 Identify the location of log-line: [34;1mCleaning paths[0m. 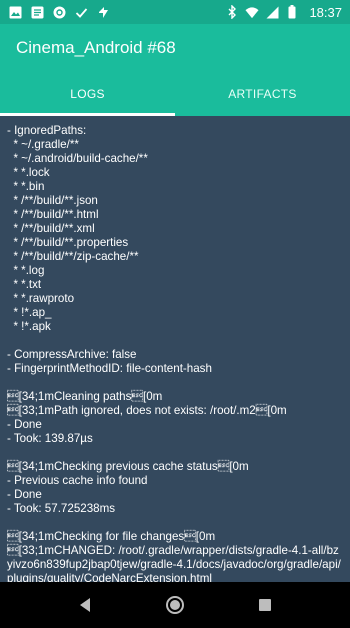
(85, 396).